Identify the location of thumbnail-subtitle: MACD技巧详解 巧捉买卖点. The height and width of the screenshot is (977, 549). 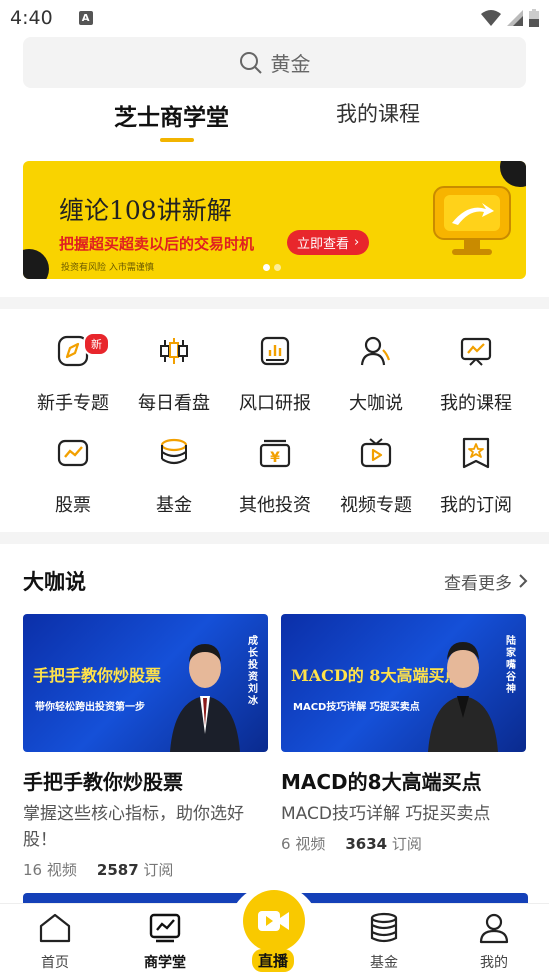
(356, 707).